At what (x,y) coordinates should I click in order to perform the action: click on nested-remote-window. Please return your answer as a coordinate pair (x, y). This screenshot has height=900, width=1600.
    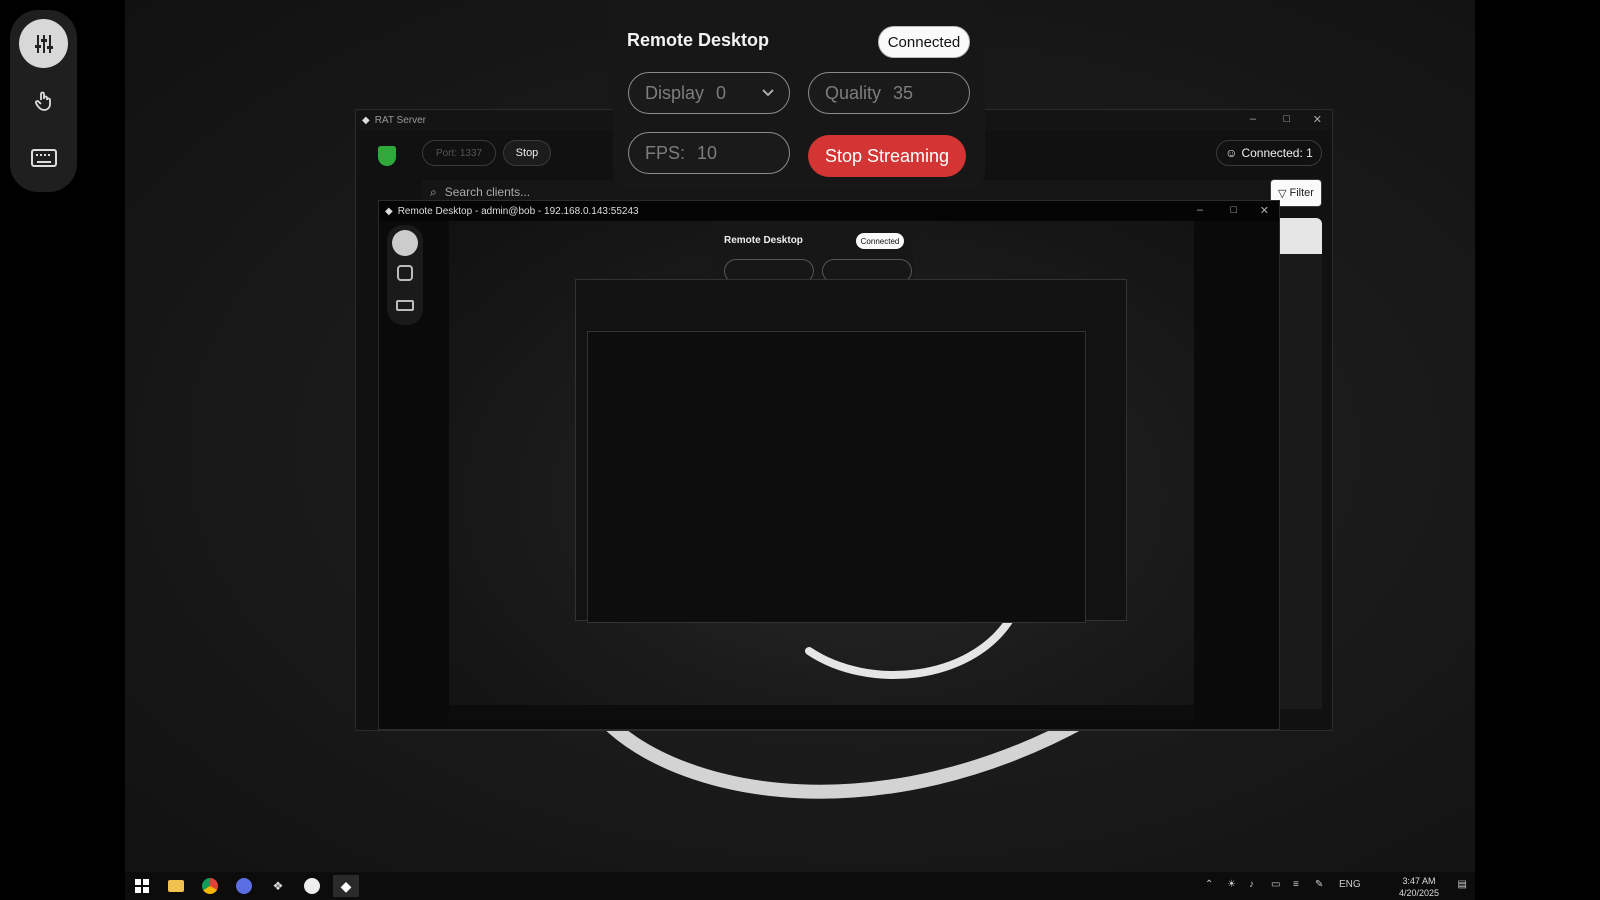
    Looking at the image, I should click on (836, 477).